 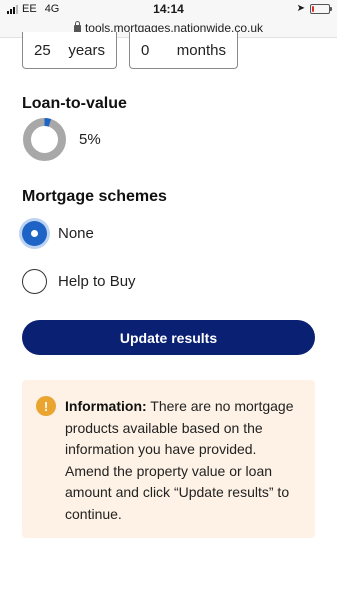 I want to click on term-months-value: 0, so click(x=145, y=50).